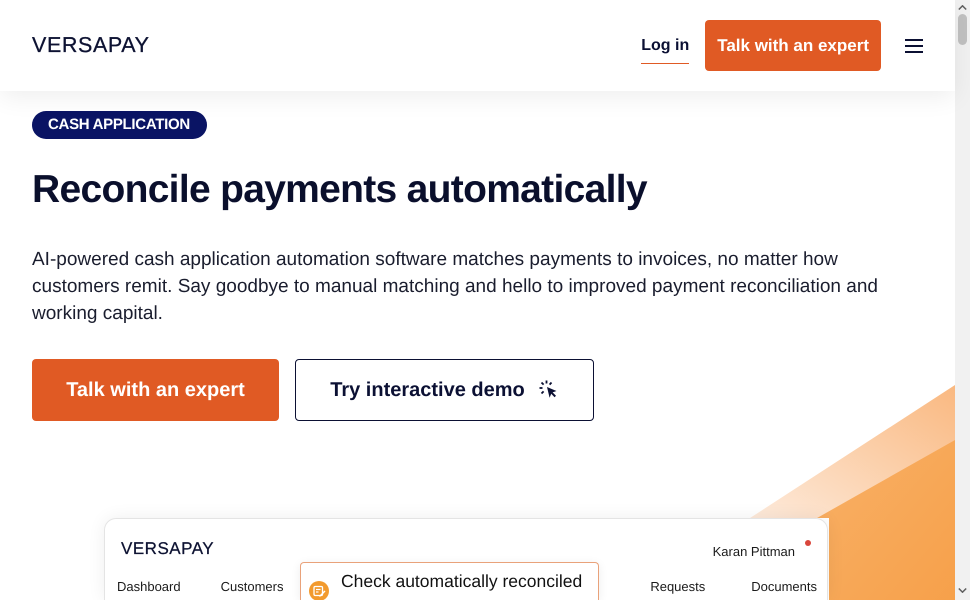 The height and width of the screenshot is (600, 970). Describe the element at coordinates (339, 190) in the screenshot. I see `hero-title: Reconcile payments automatically` at that location.